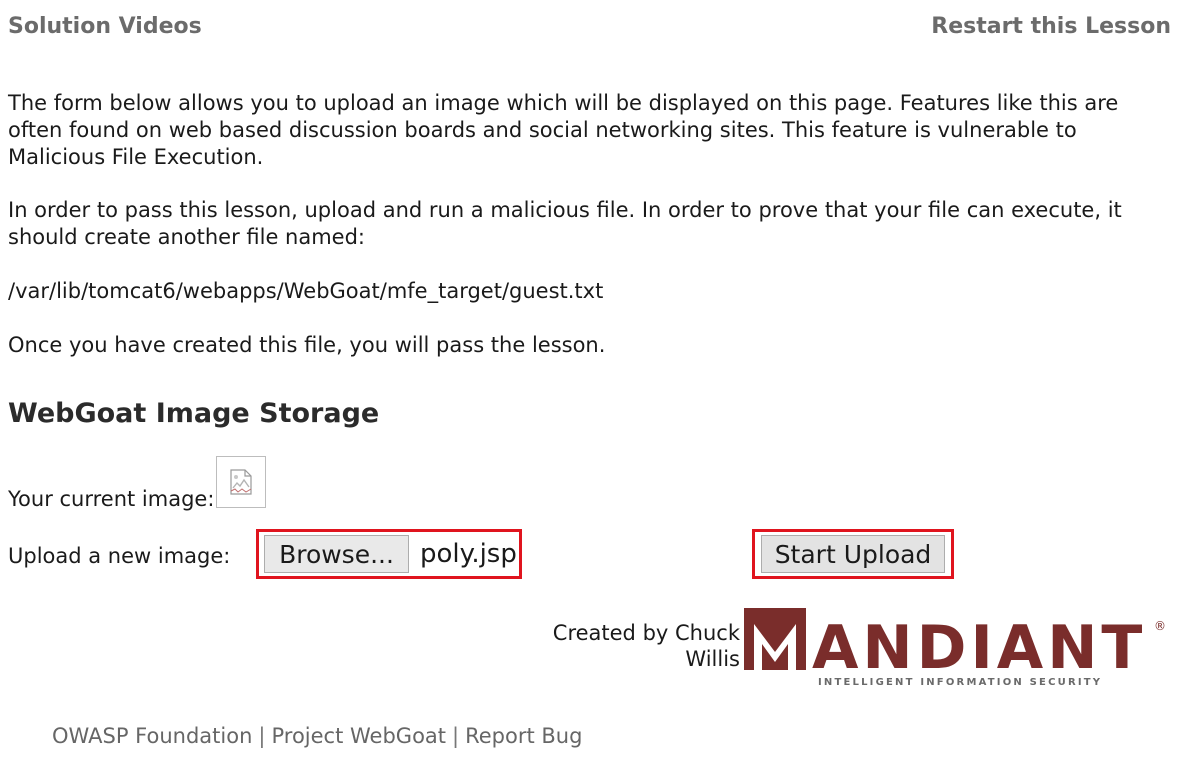  I want to click on current-image-row: Your current image:, so click(137, 483).